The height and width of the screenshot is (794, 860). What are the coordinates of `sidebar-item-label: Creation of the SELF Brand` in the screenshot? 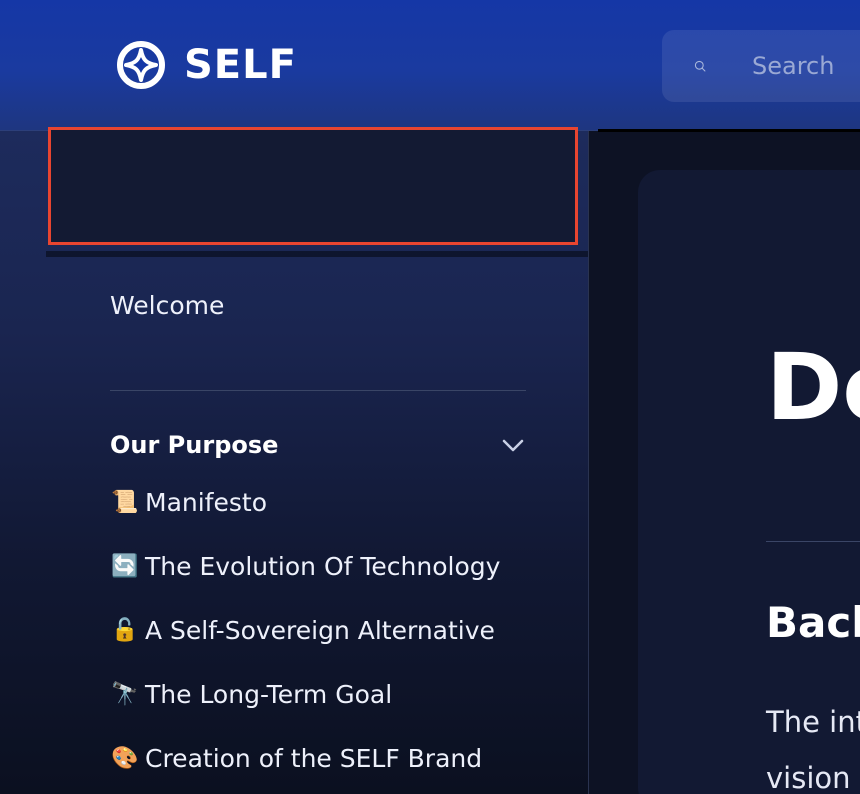 It's located at (314, 758).